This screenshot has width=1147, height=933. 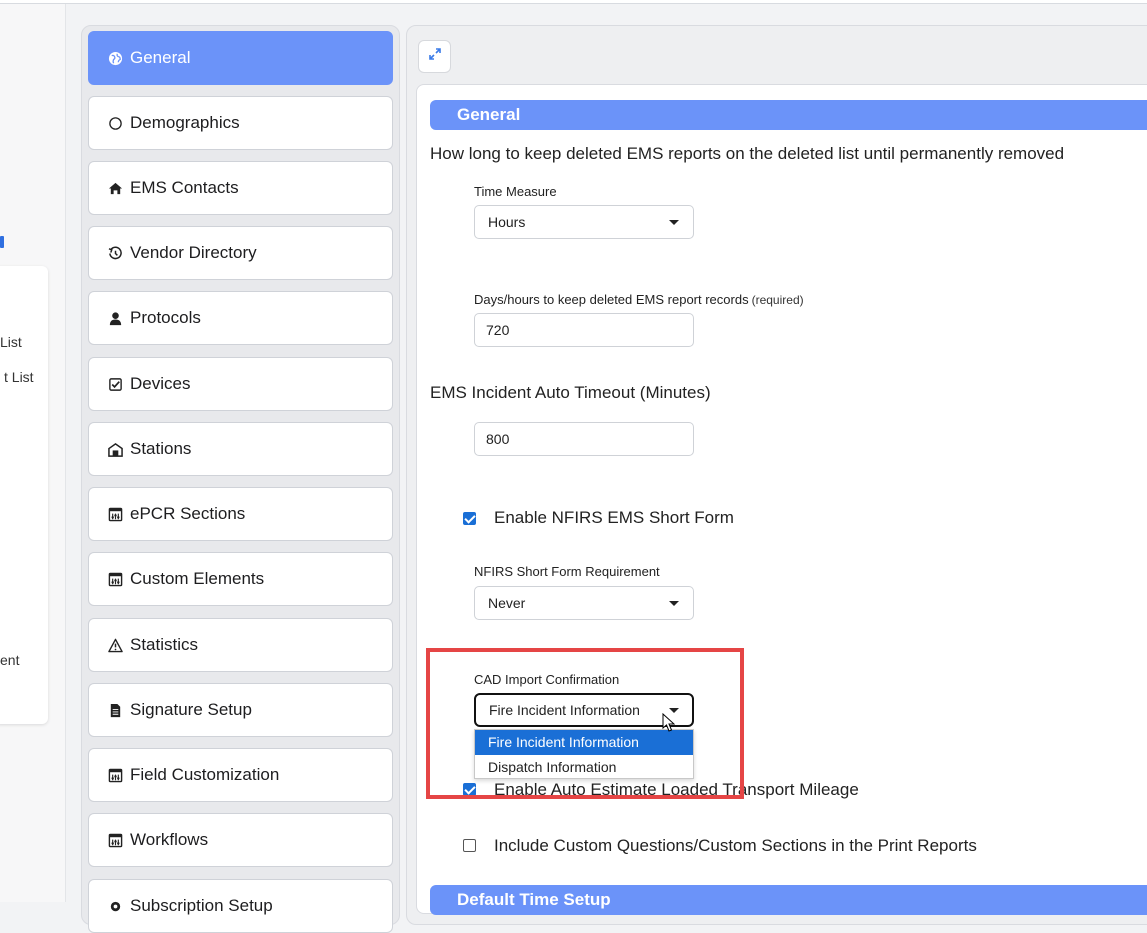 What do you see at coordinates (19, 377) in the screenshot?
I see `left-partial-item: t List` at bounding box center [19, 377].